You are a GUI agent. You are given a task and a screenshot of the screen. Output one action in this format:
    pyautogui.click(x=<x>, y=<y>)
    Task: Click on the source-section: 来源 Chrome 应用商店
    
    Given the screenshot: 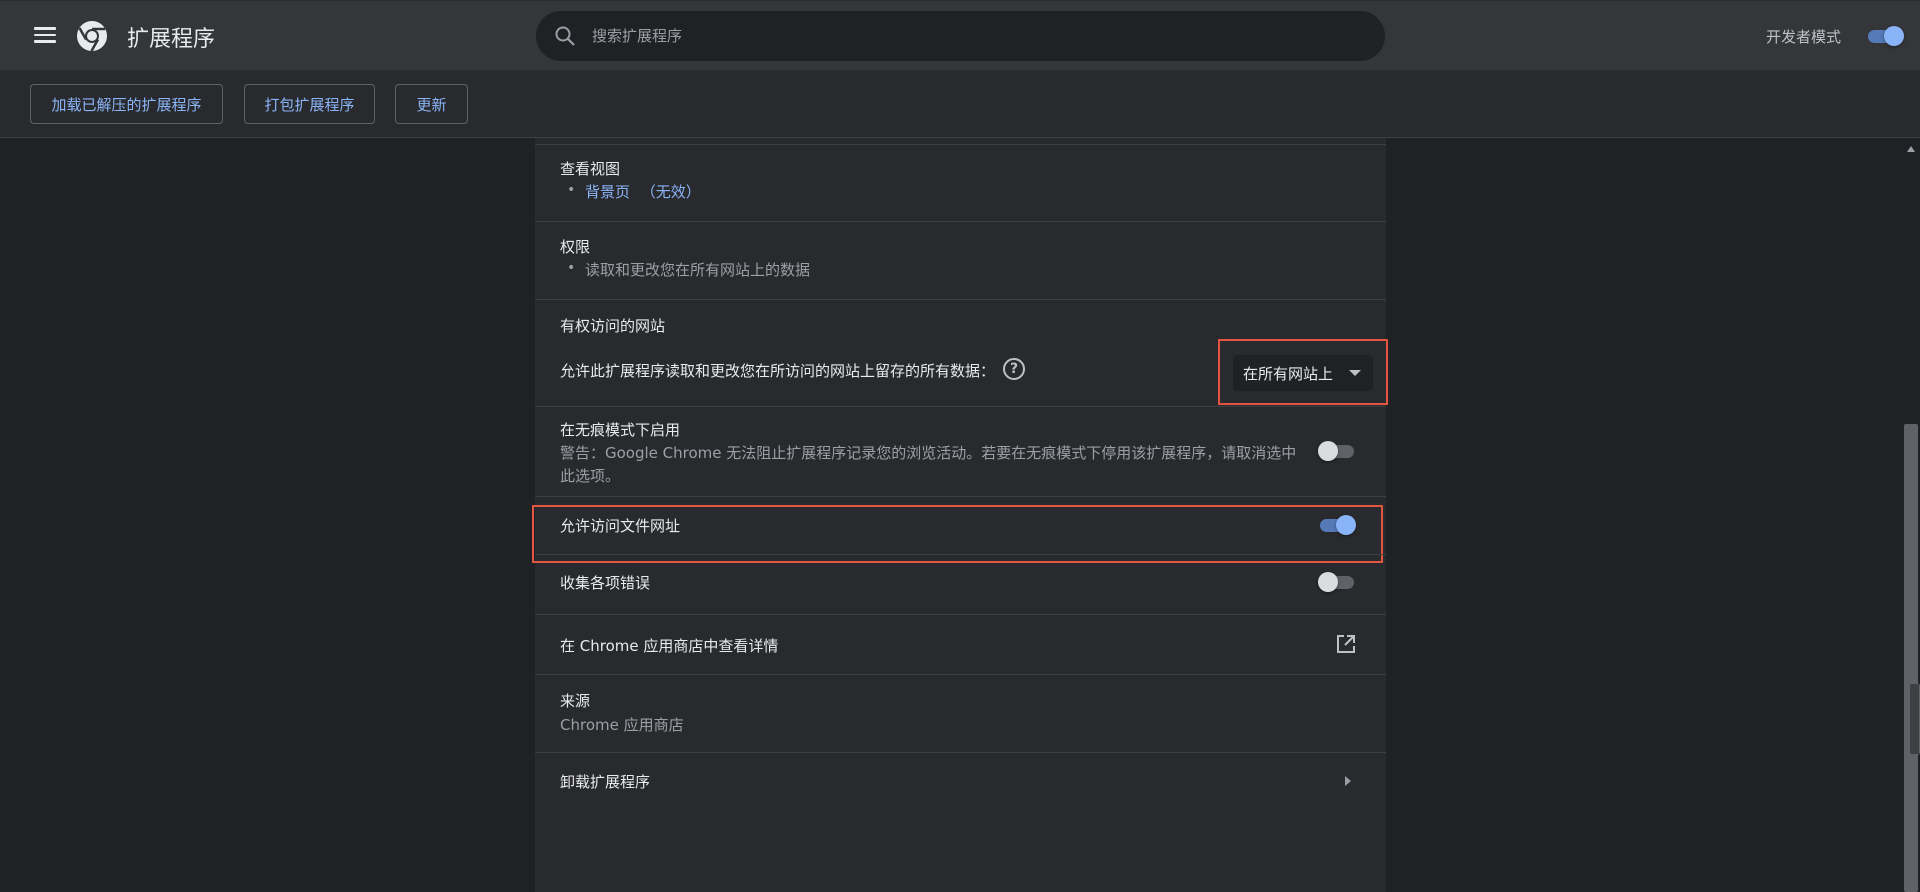 What is the action you would take?
    pyautogui.click(x=960, y=713)
    